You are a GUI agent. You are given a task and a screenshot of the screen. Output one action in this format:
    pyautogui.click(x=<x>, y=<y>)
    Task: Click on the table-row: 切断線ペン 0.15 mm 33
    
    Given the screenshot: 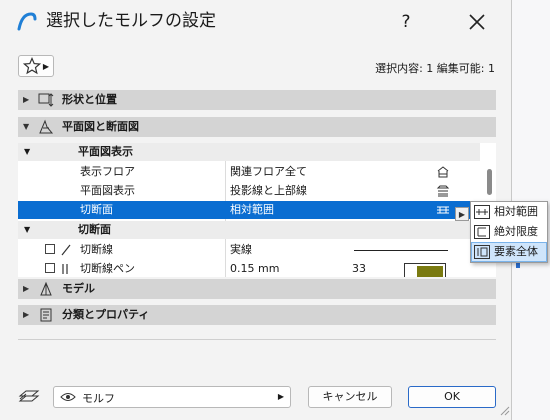 What is the action you would take?
    pyautogui.click(x=249, y=268)
    